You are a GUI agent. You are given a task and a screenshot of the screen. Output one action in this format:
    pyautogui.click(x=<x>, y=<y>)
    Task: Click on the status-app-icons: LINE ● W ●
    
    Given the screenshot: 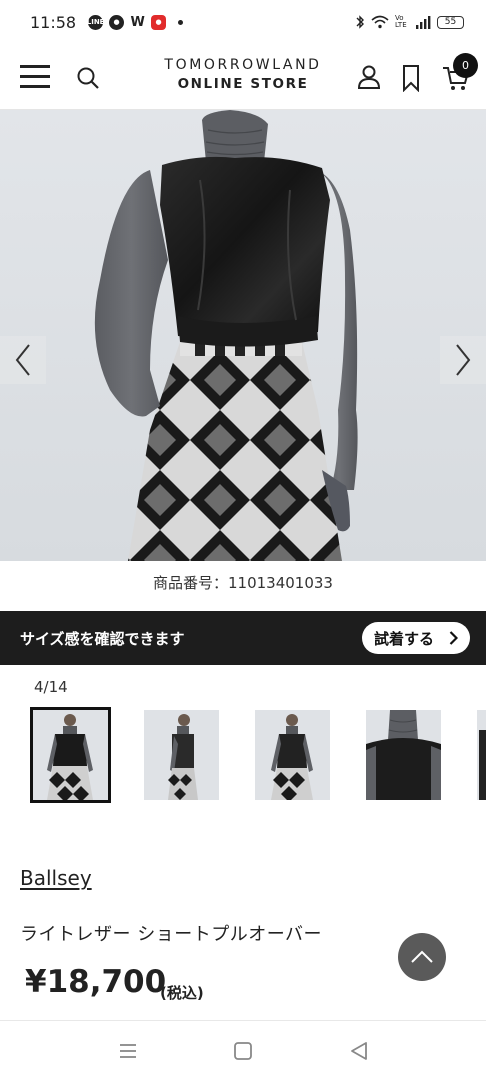 What is the action you would take?
    pyautogui.click(x=135, y=22)
    